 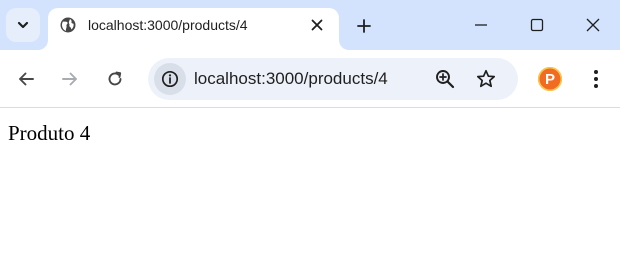 I want to click on site-info-button, so click(x=170, y=79).